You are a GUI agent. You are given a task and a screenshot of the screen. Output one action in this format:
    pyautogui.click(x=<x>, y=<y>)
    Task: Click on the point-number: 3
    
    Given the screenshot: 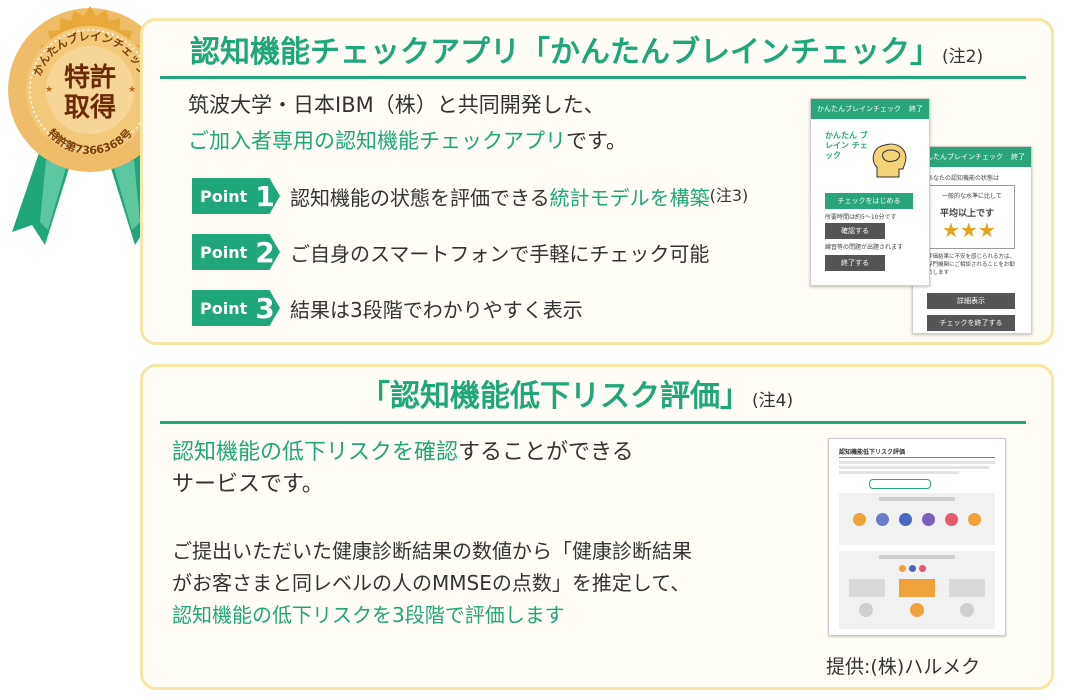 What is the action you would take?
    pyautogui.click(x=265, y=308)
    